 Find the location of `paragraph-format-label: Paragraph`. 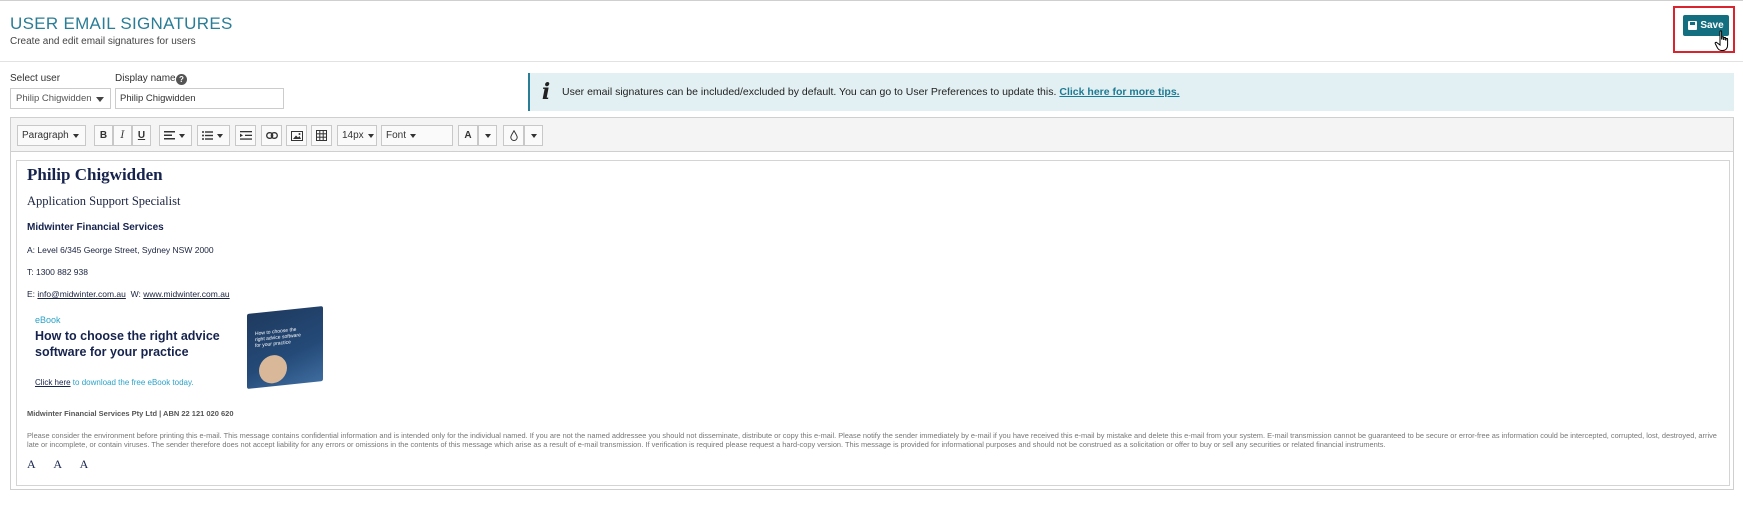

paragraph-format-label: Paragraph is located at coordinates (45, 135).